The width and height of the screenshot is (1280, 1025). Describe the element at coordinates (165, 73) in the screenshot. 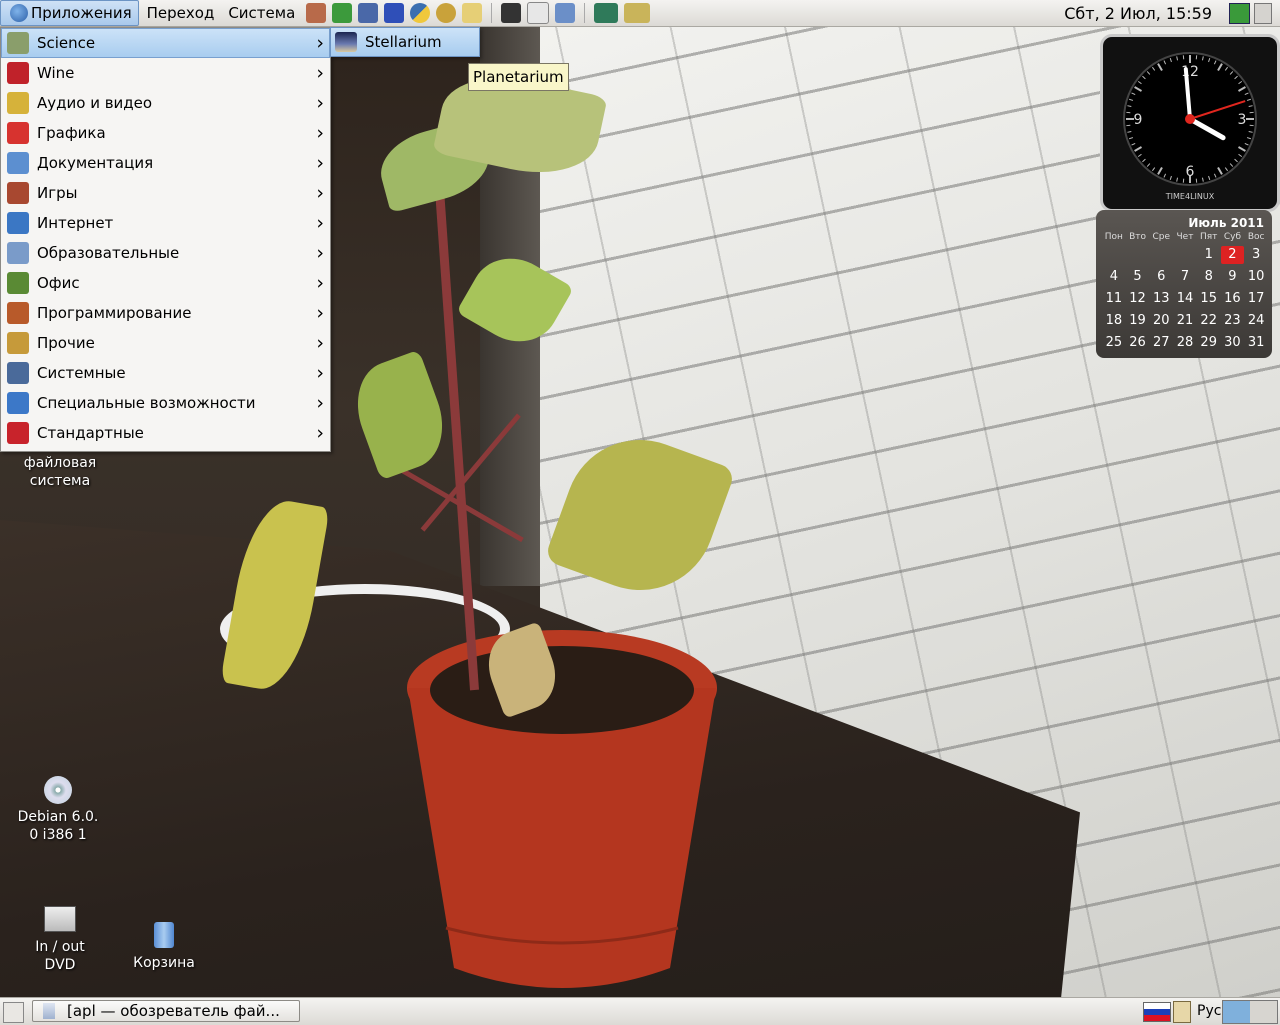

I see `menu-item-wine: Wine›` at that location.